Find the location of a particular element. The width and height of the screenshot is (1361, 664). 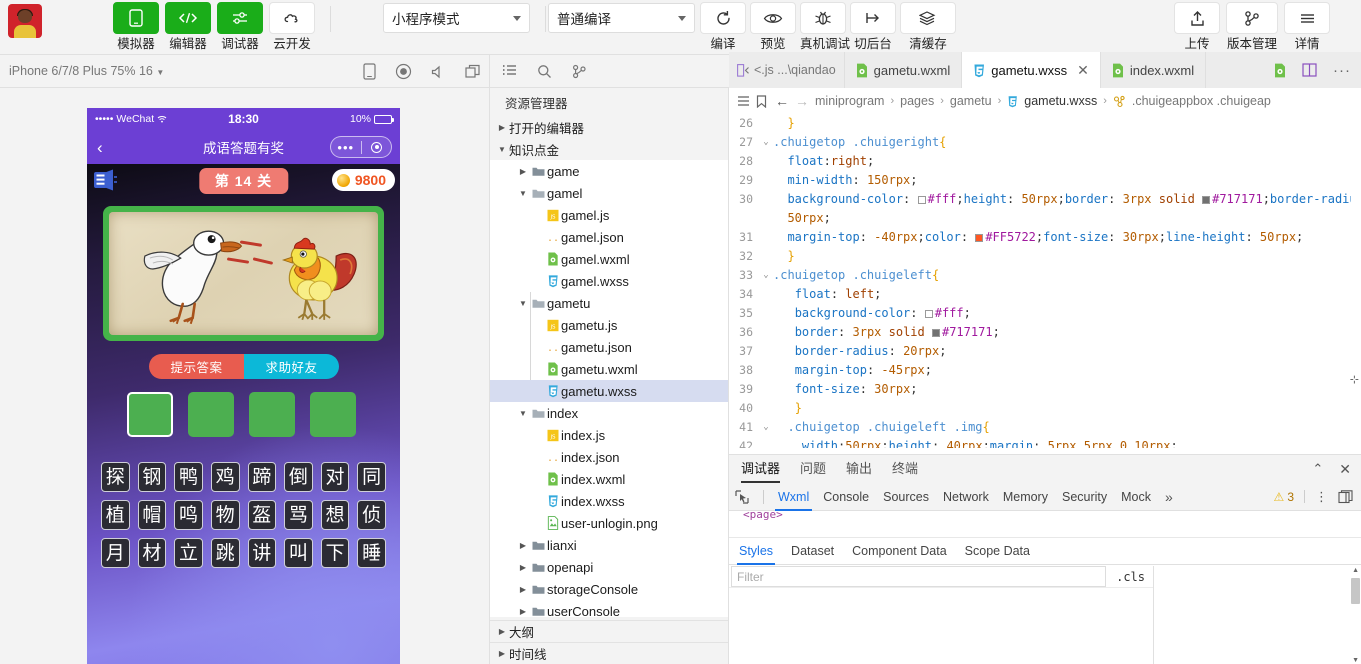

character-tile: 盔 is located at coordinates (262, 515).